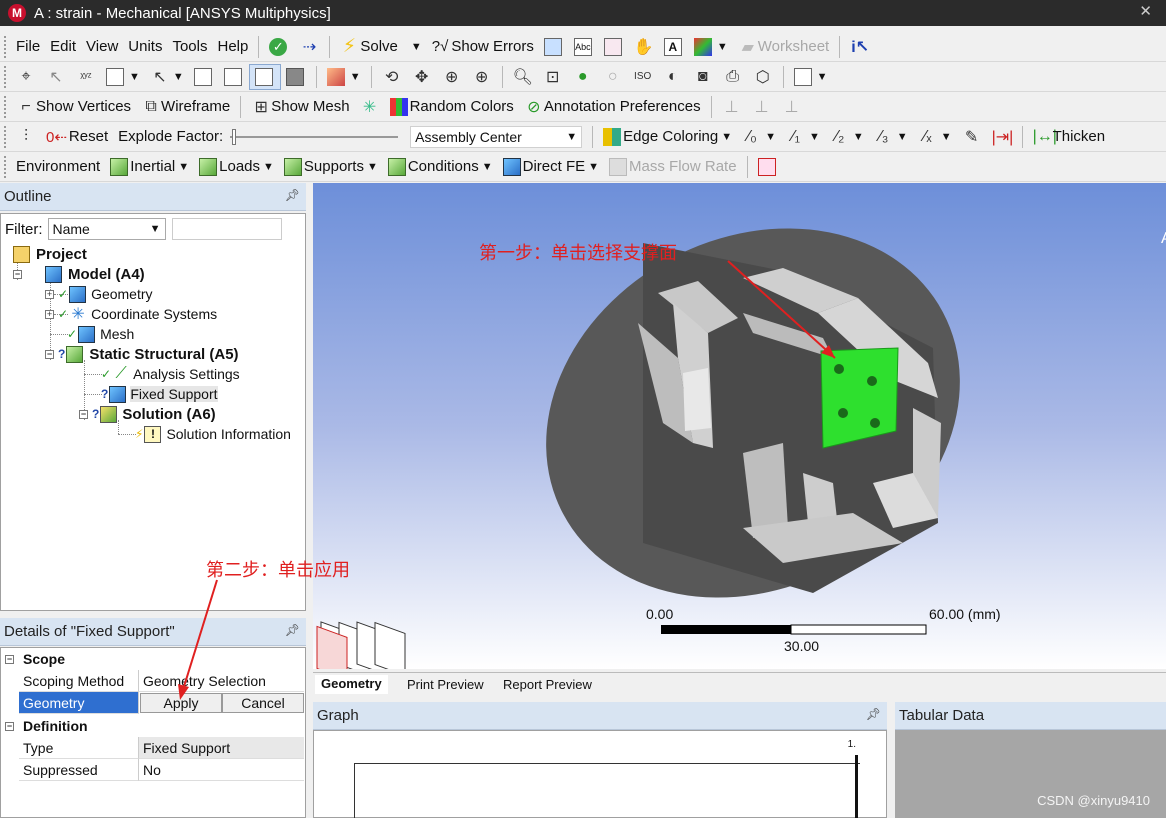  Describe the element at coordinates (159, 394) in the screenshot. I see `tree-item-fixed-support: ? Fixed Support` at that location.